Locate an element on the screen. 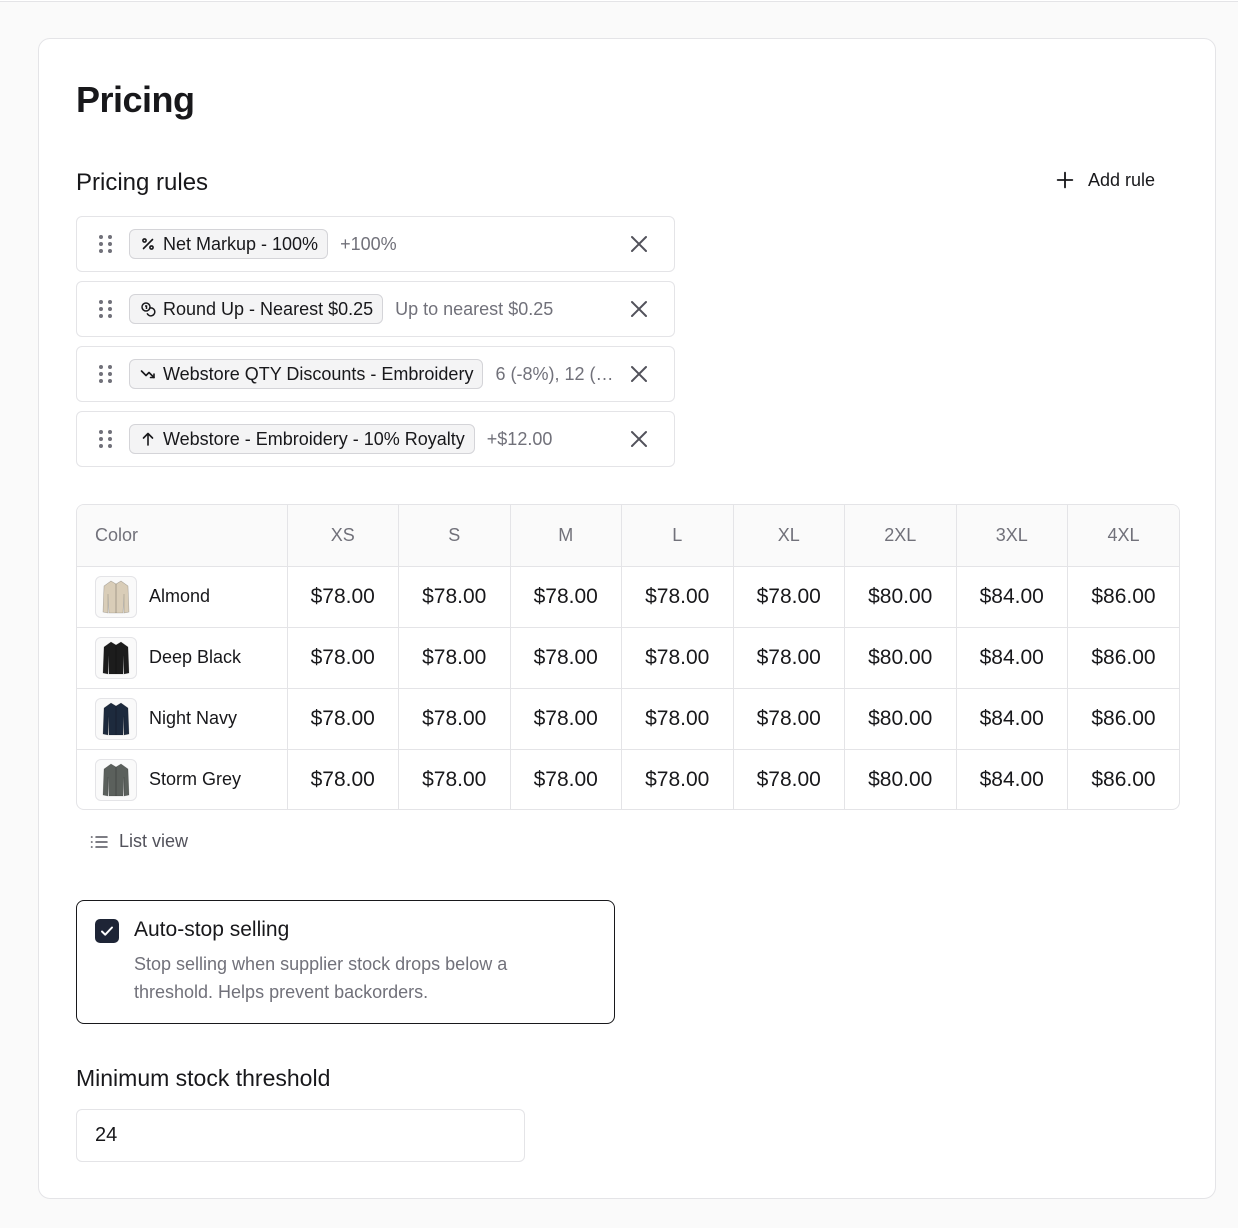  rule-name: Webstore - Embroidery - 10% Royalty is located at coordinates (314, 438).